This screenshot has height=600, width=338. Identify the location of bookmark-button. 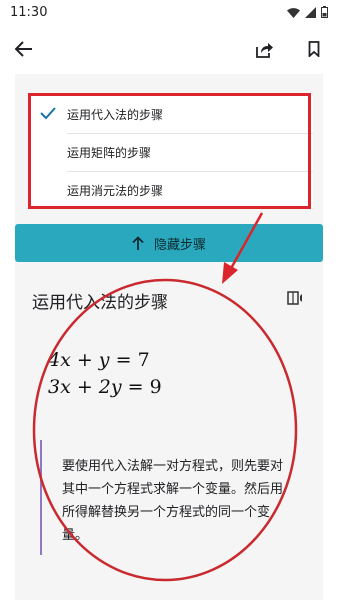
(314, 49).